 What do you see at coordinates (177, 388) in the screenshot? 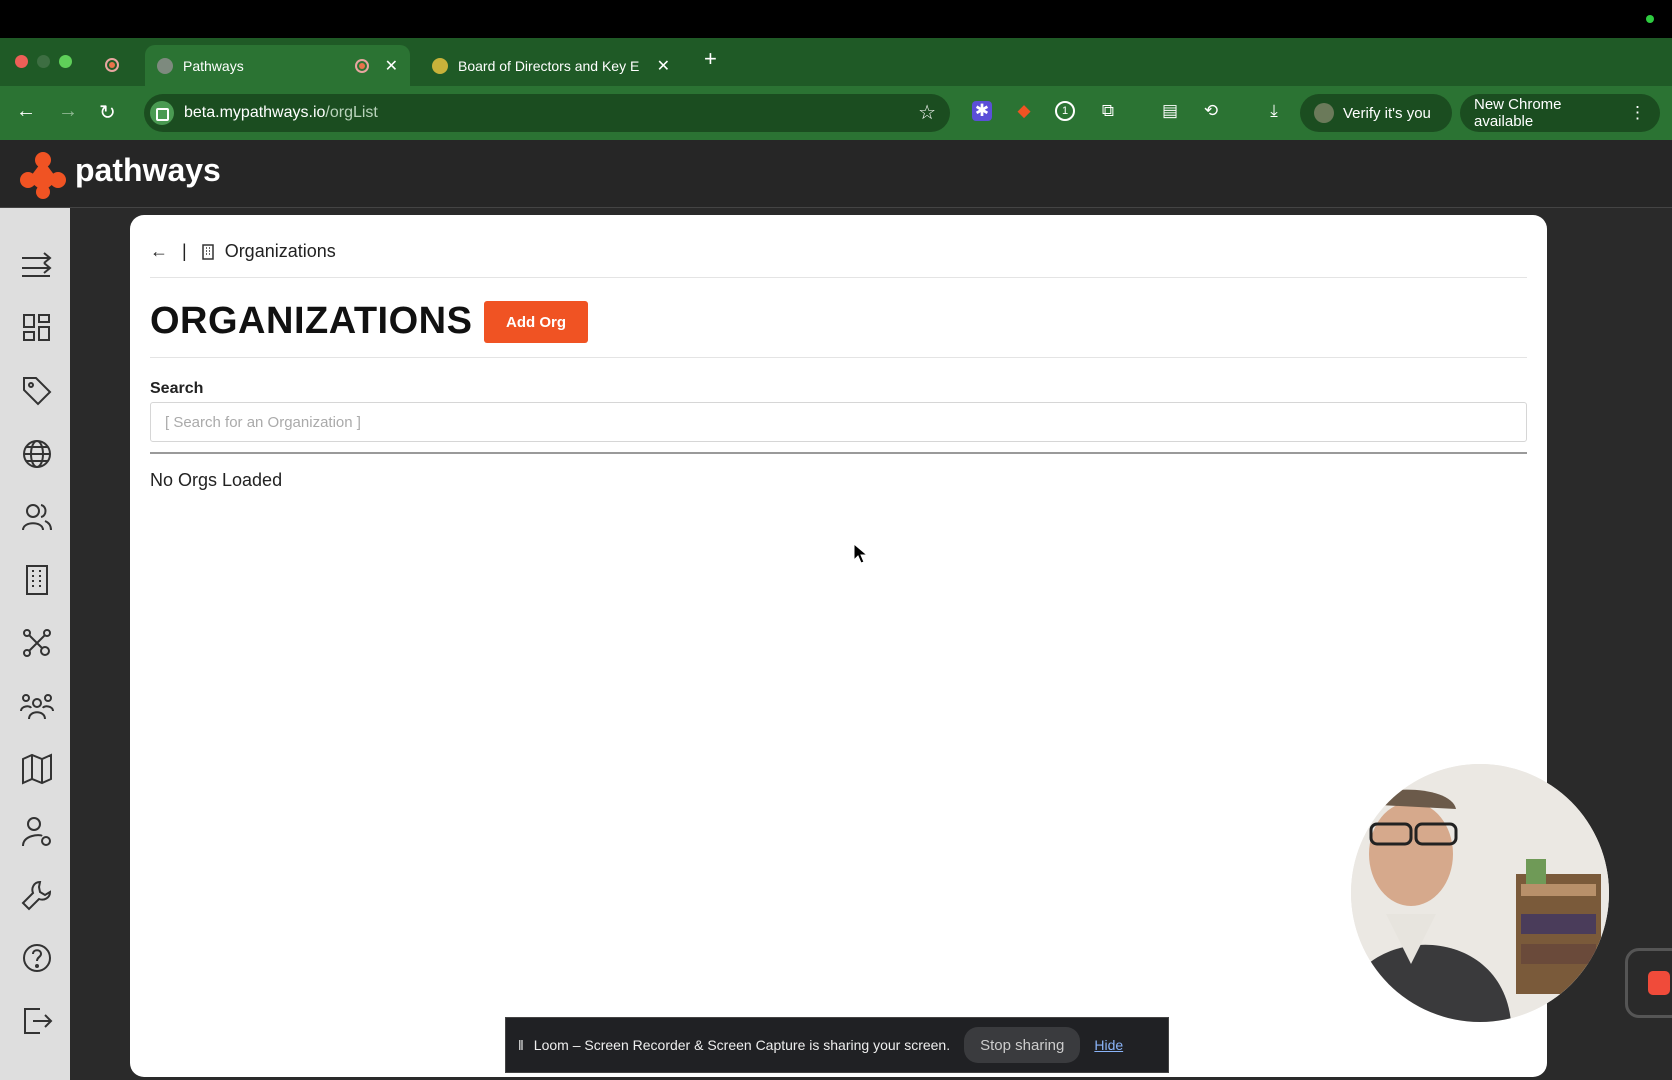
I see `search-label: Search` at bounding box center [177, 388].